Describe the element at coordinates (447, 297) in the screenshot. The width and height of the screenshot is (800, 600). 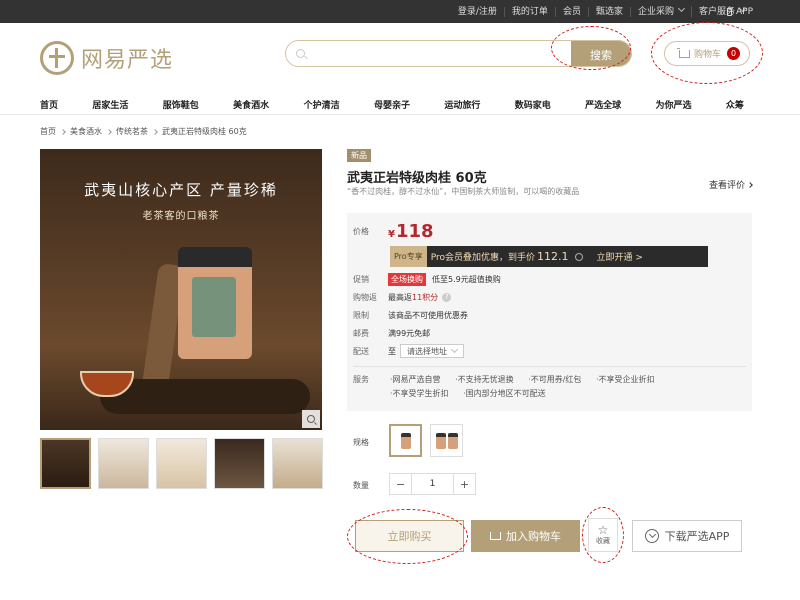
I see `help-icon: ?` at that location.